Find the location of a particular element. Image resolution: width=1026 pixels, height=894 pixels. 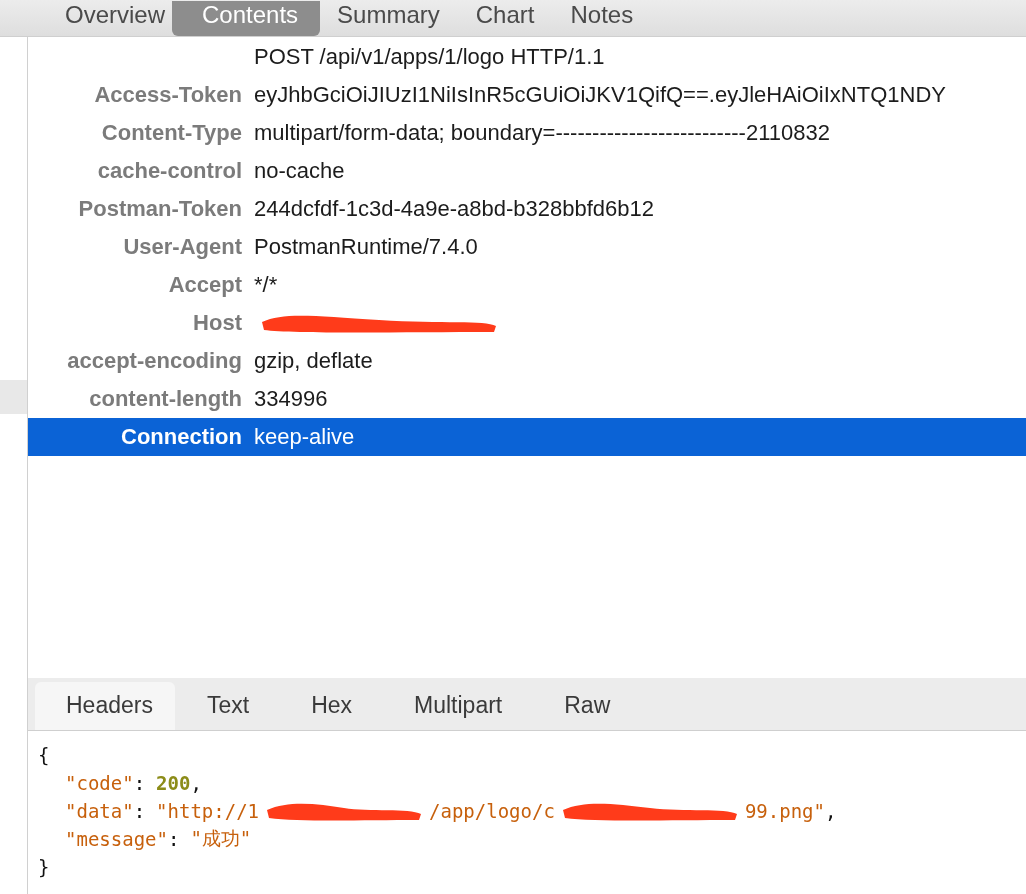

header-name: User-Agent is located at coordinates (182, 247).